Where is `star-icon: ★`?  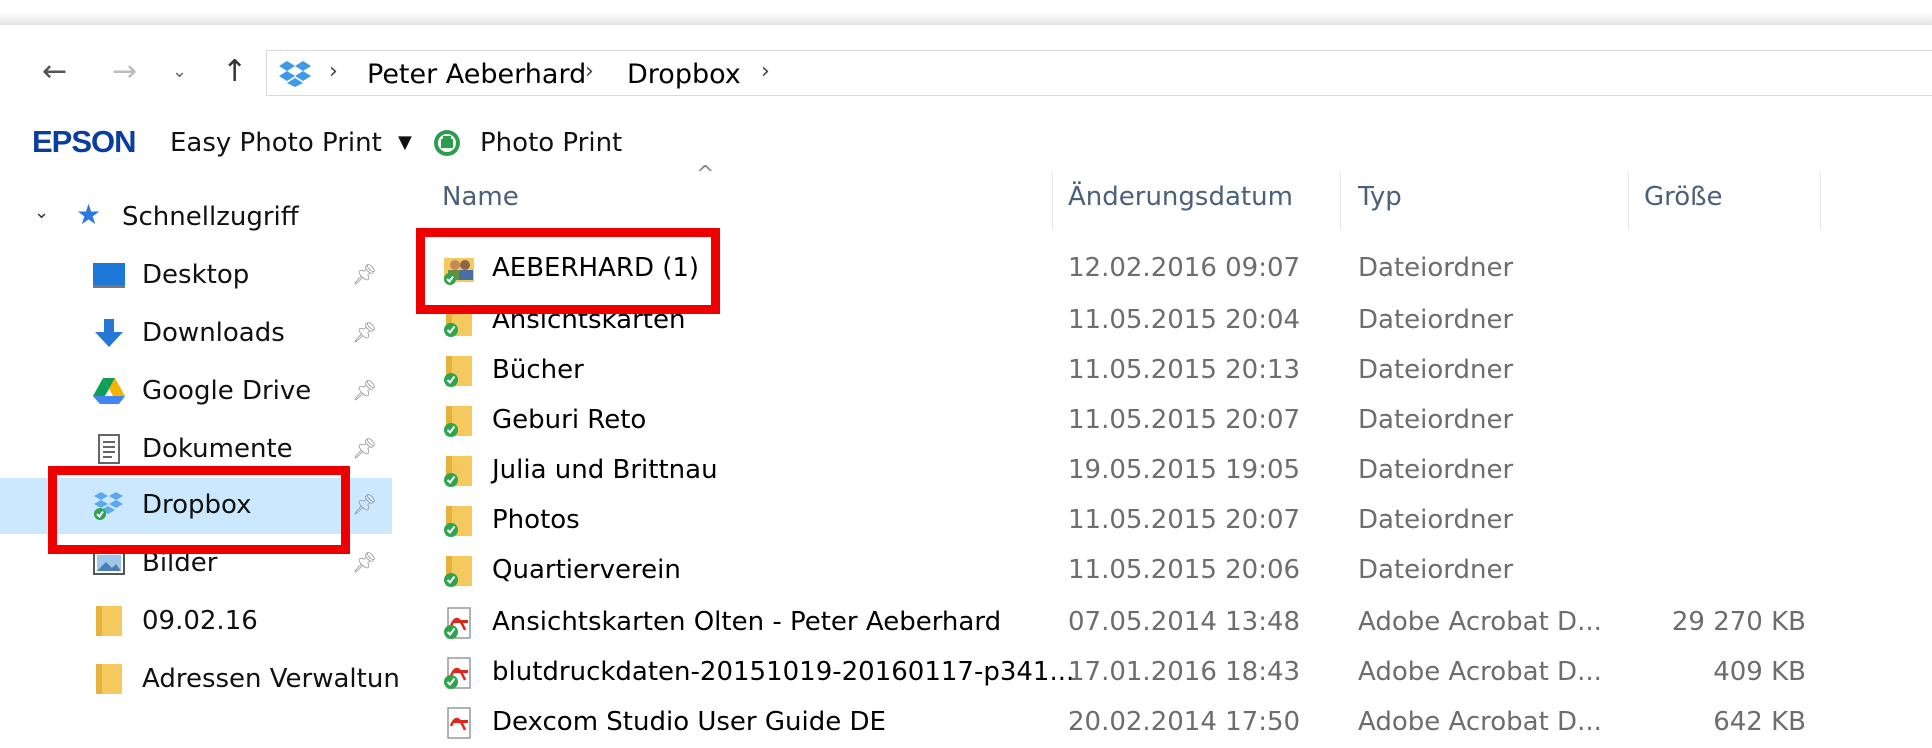 star-icon: ★ is located at coordinates (89, 214).